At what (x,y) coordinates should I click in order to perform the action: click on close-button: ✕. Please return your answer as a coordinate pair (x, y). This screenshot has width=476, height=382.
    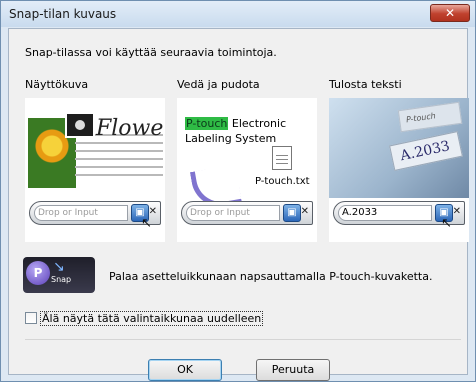
    Looking at the image, I should click on (450, 13).